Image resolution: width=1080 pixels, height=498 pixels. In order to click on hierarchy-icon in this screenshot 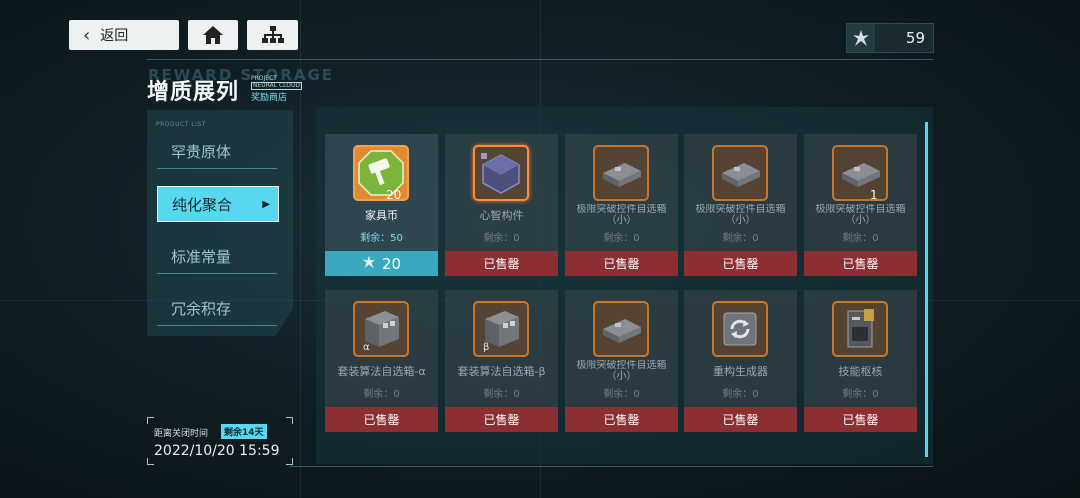, I will do `click(272, 34)`.